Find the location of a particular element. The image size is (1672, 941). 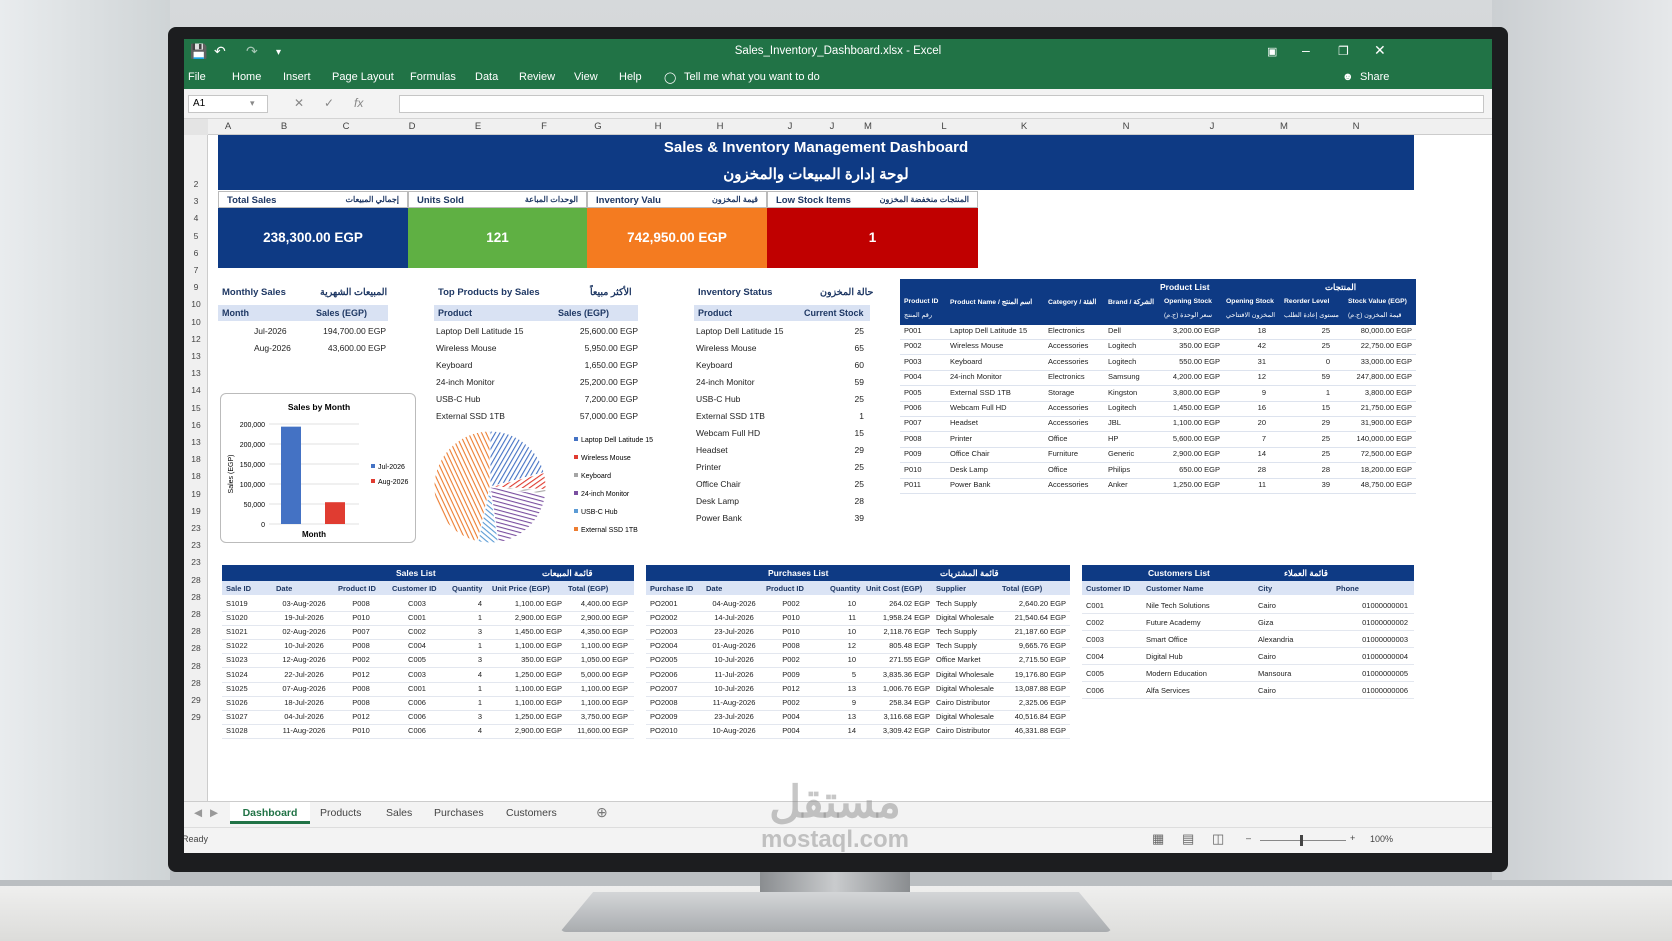

table-cell: 3,750.00 EGP is located at coordinates (598, 716).